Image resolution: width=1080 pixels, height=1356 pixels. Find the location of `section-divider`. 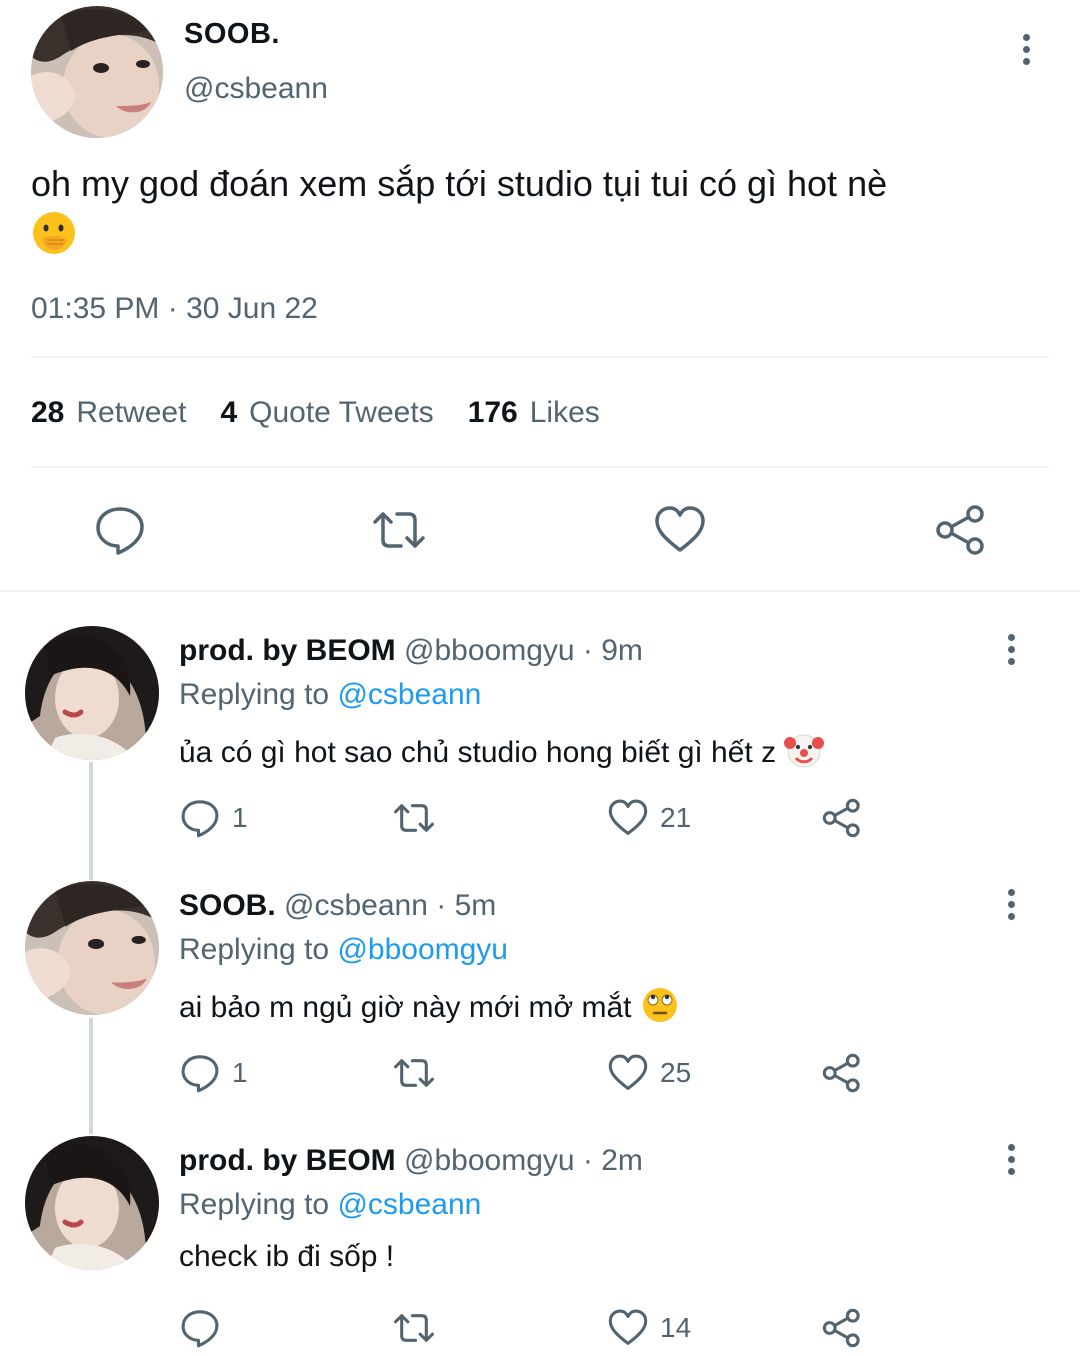

section-divider is located at coordinates (540, 591).